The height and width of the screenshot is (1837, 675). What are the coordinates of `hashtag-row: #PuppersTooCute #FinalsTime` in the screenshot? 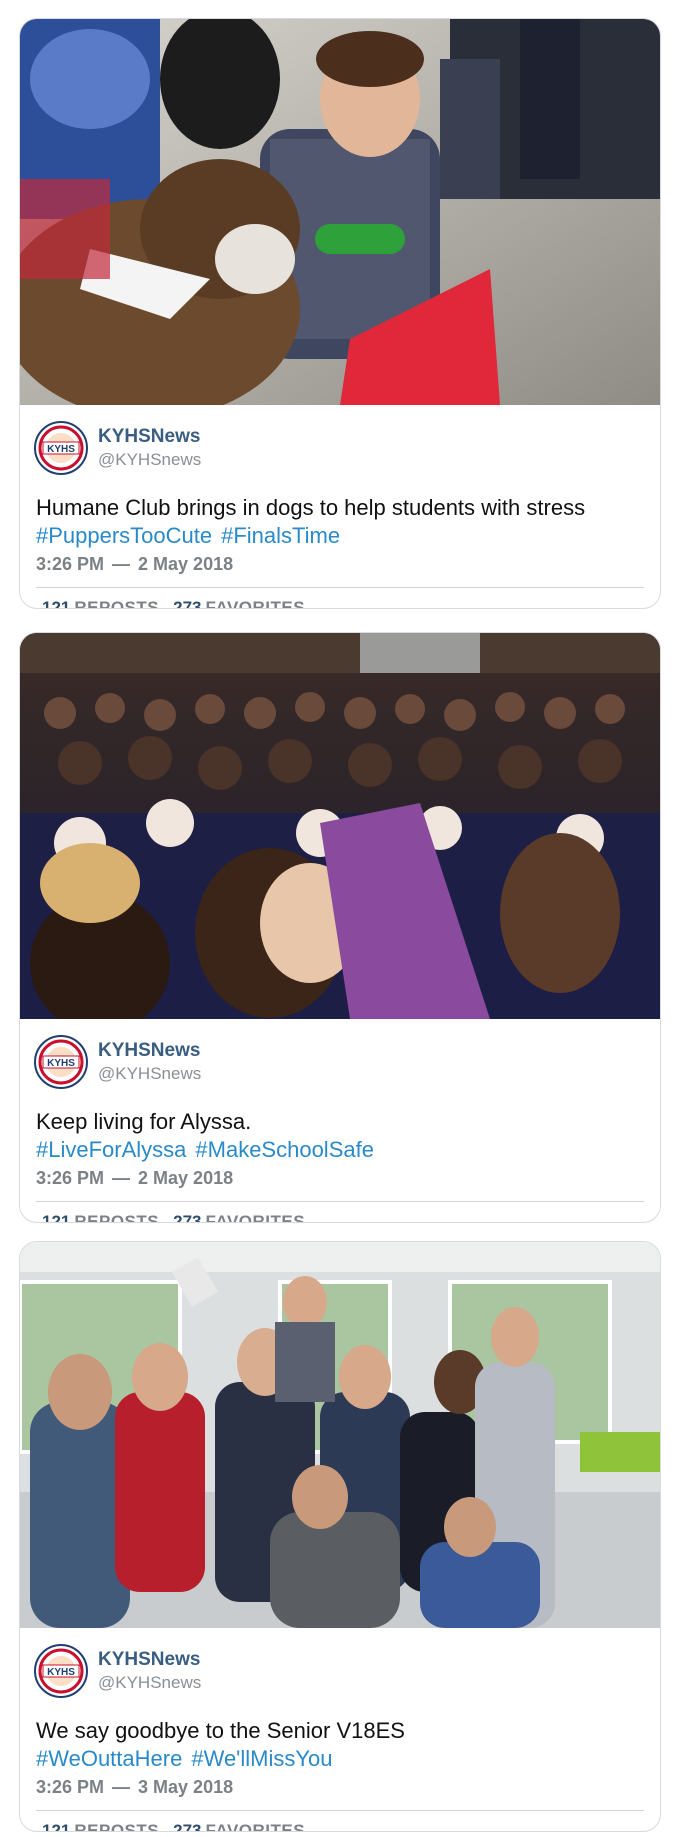 It's located at (192, 536).